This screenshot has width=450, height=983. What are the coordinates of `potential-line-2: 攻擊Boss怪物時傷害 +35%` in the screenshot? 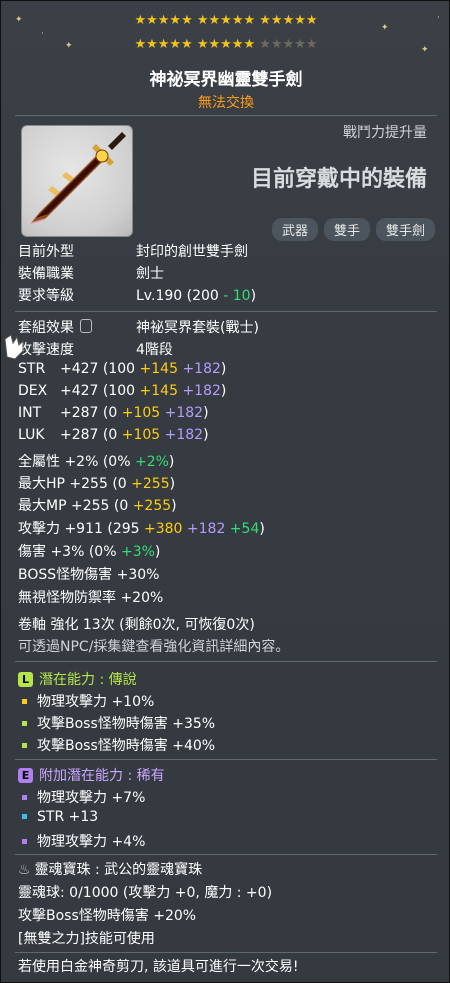 It's located at (116, 723).